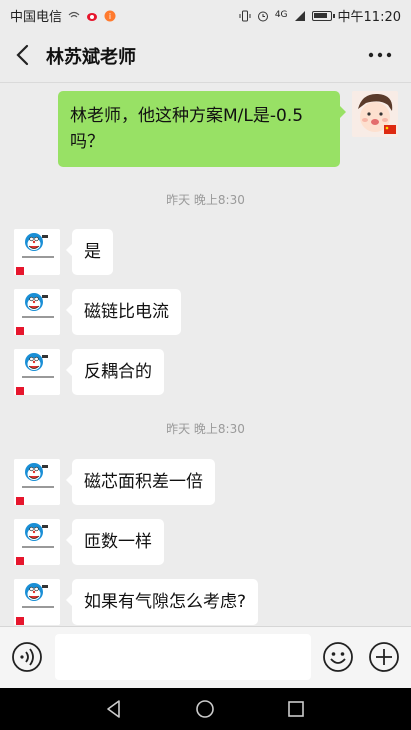 The height and width of the screenshot is (730, 411). Describe the element at coordinates (338, 657) in the screenshot. I see `emoji-icon` at that location.